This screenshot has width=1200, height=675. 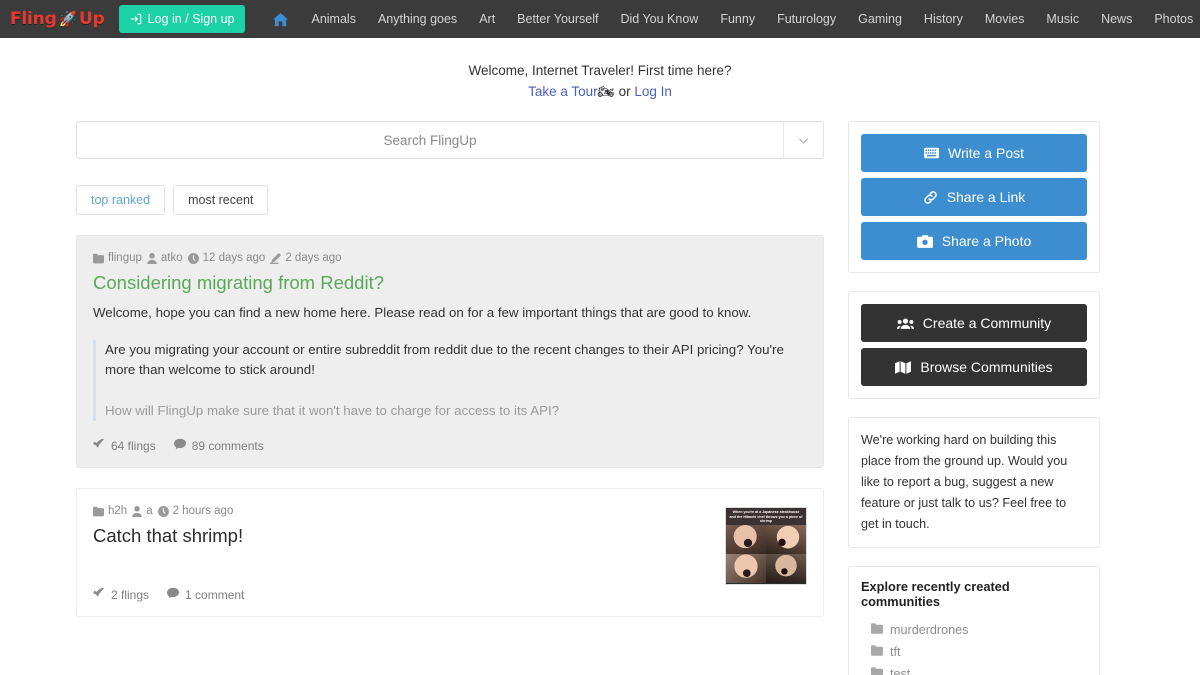 I want to click on post-posted-label: 12 days ago, so click(x=234, y=258).